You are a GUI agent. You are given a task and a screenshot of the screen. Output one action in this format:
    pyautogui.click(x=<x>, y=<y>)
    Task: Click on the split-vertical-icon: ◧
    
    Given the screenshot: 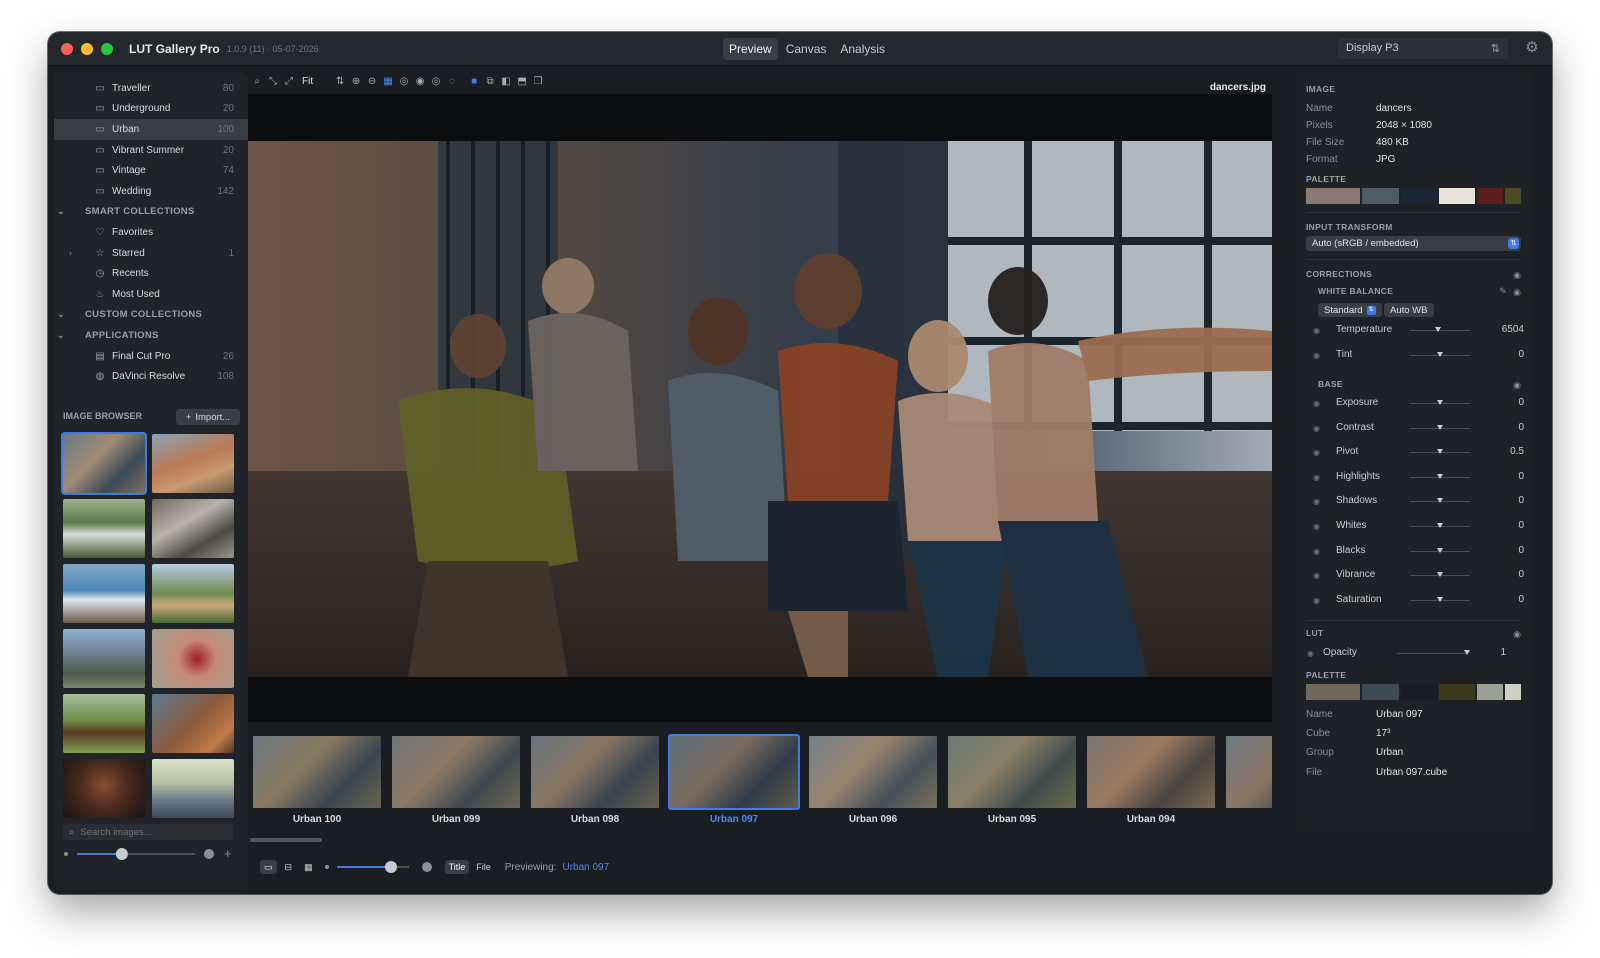 What is the action you would take?
    pyautogui.click(x=506, y=81)
    